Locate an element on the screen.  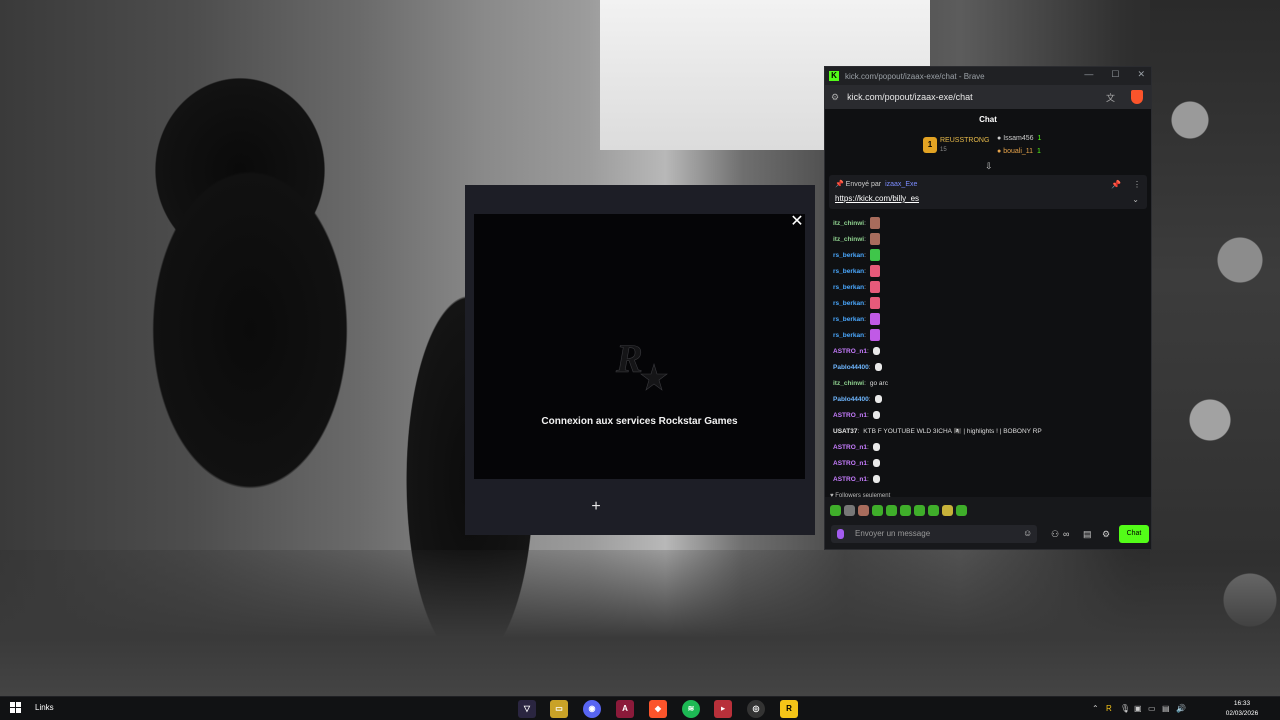
chat-input-row: Envoyer un message ☺ ⚇ ∞ ▤ ⚙ Chat is located at coordinates (988, 534).